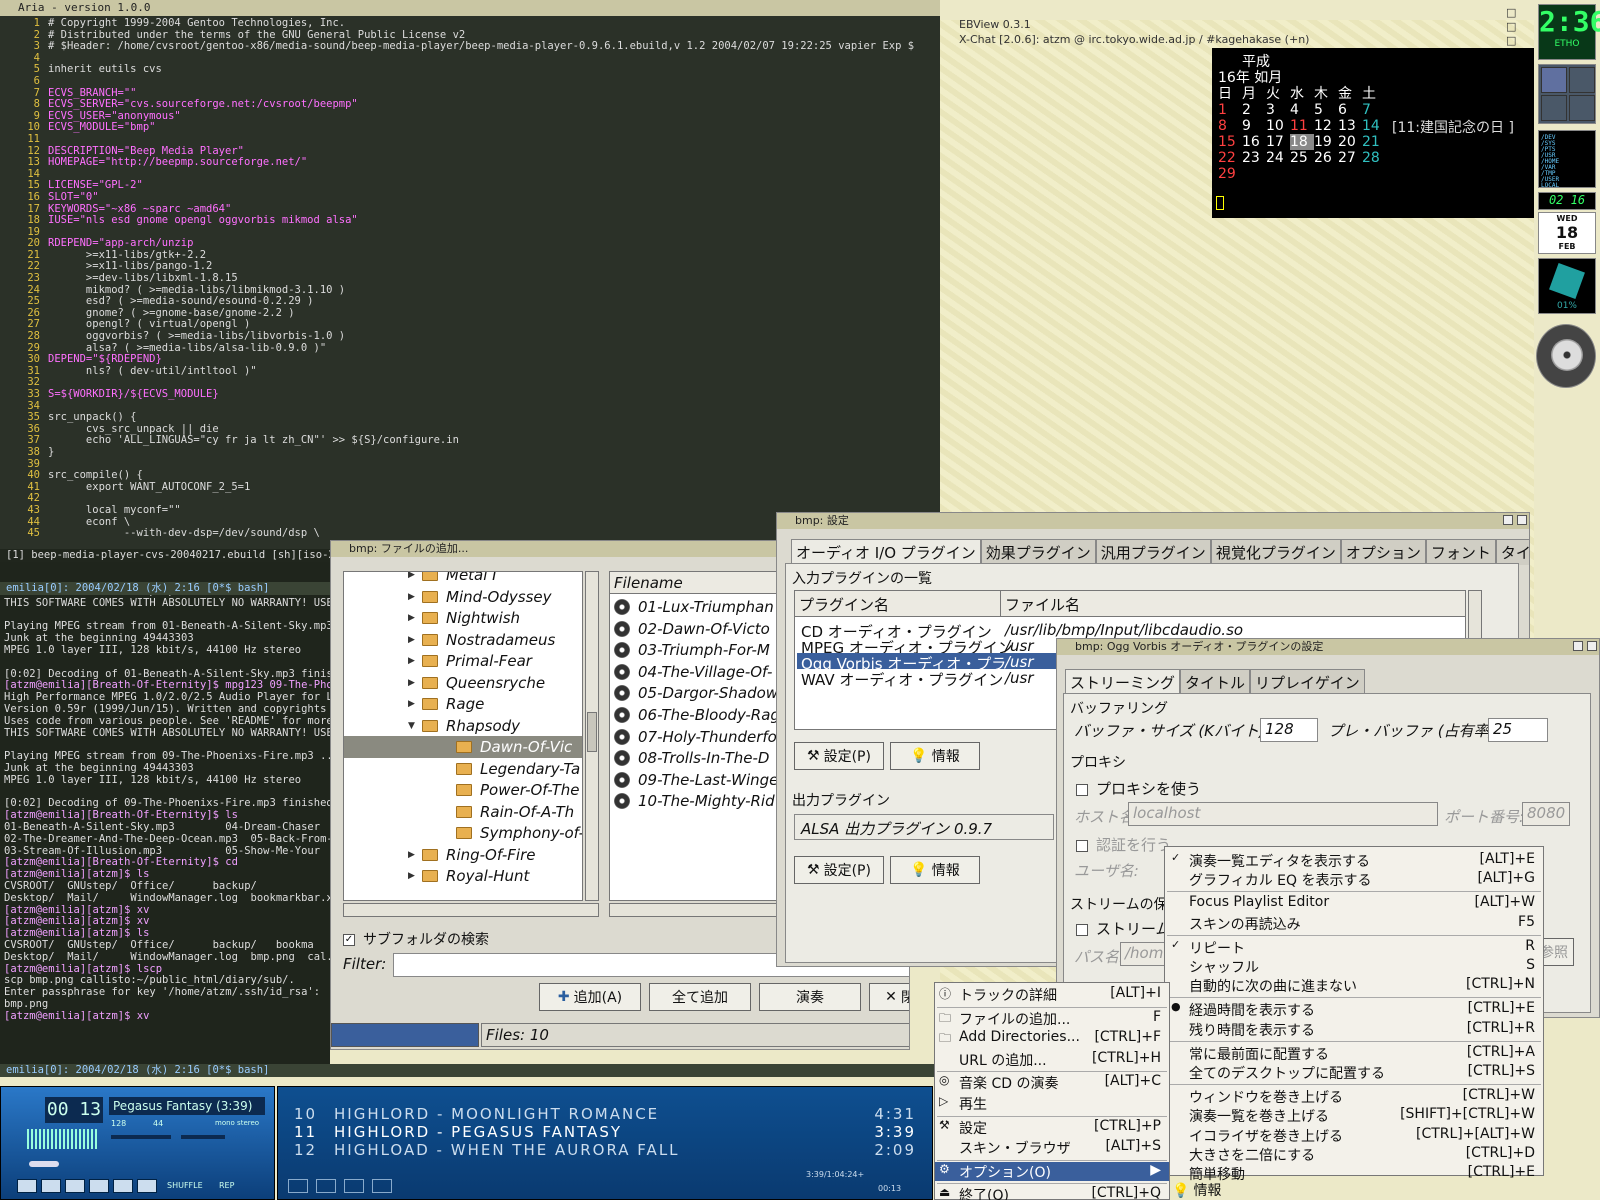  What do you see at coordinates (605, 1132) in the screenshot?
I see `playlist-row: 11 HIGHLORD - PEGASUS FANTASY 3:39` at bounding box center [605, 1132].